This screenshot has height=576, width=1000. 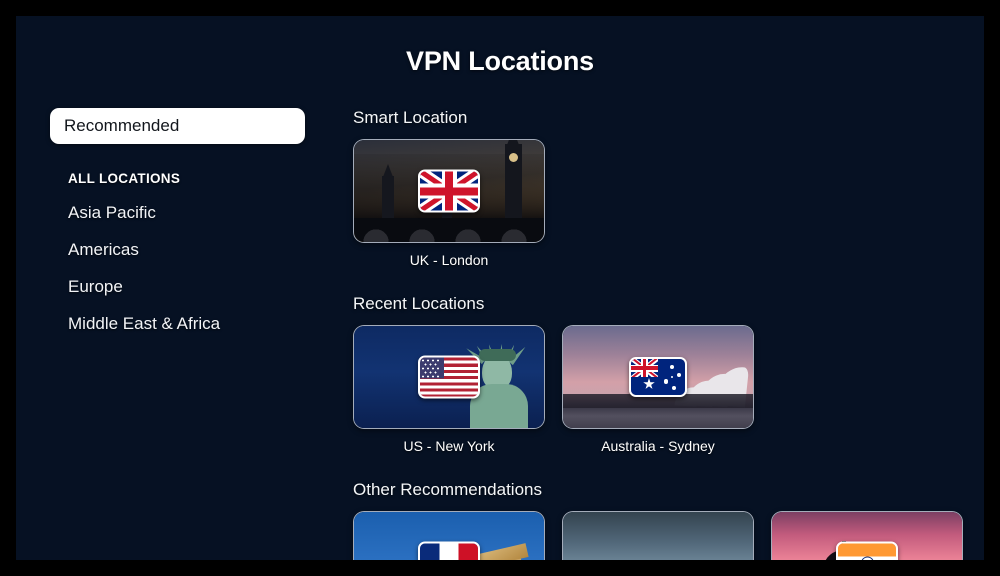 I want to click on sidebar-item-europe: Europe, so click(x=185, y=287).